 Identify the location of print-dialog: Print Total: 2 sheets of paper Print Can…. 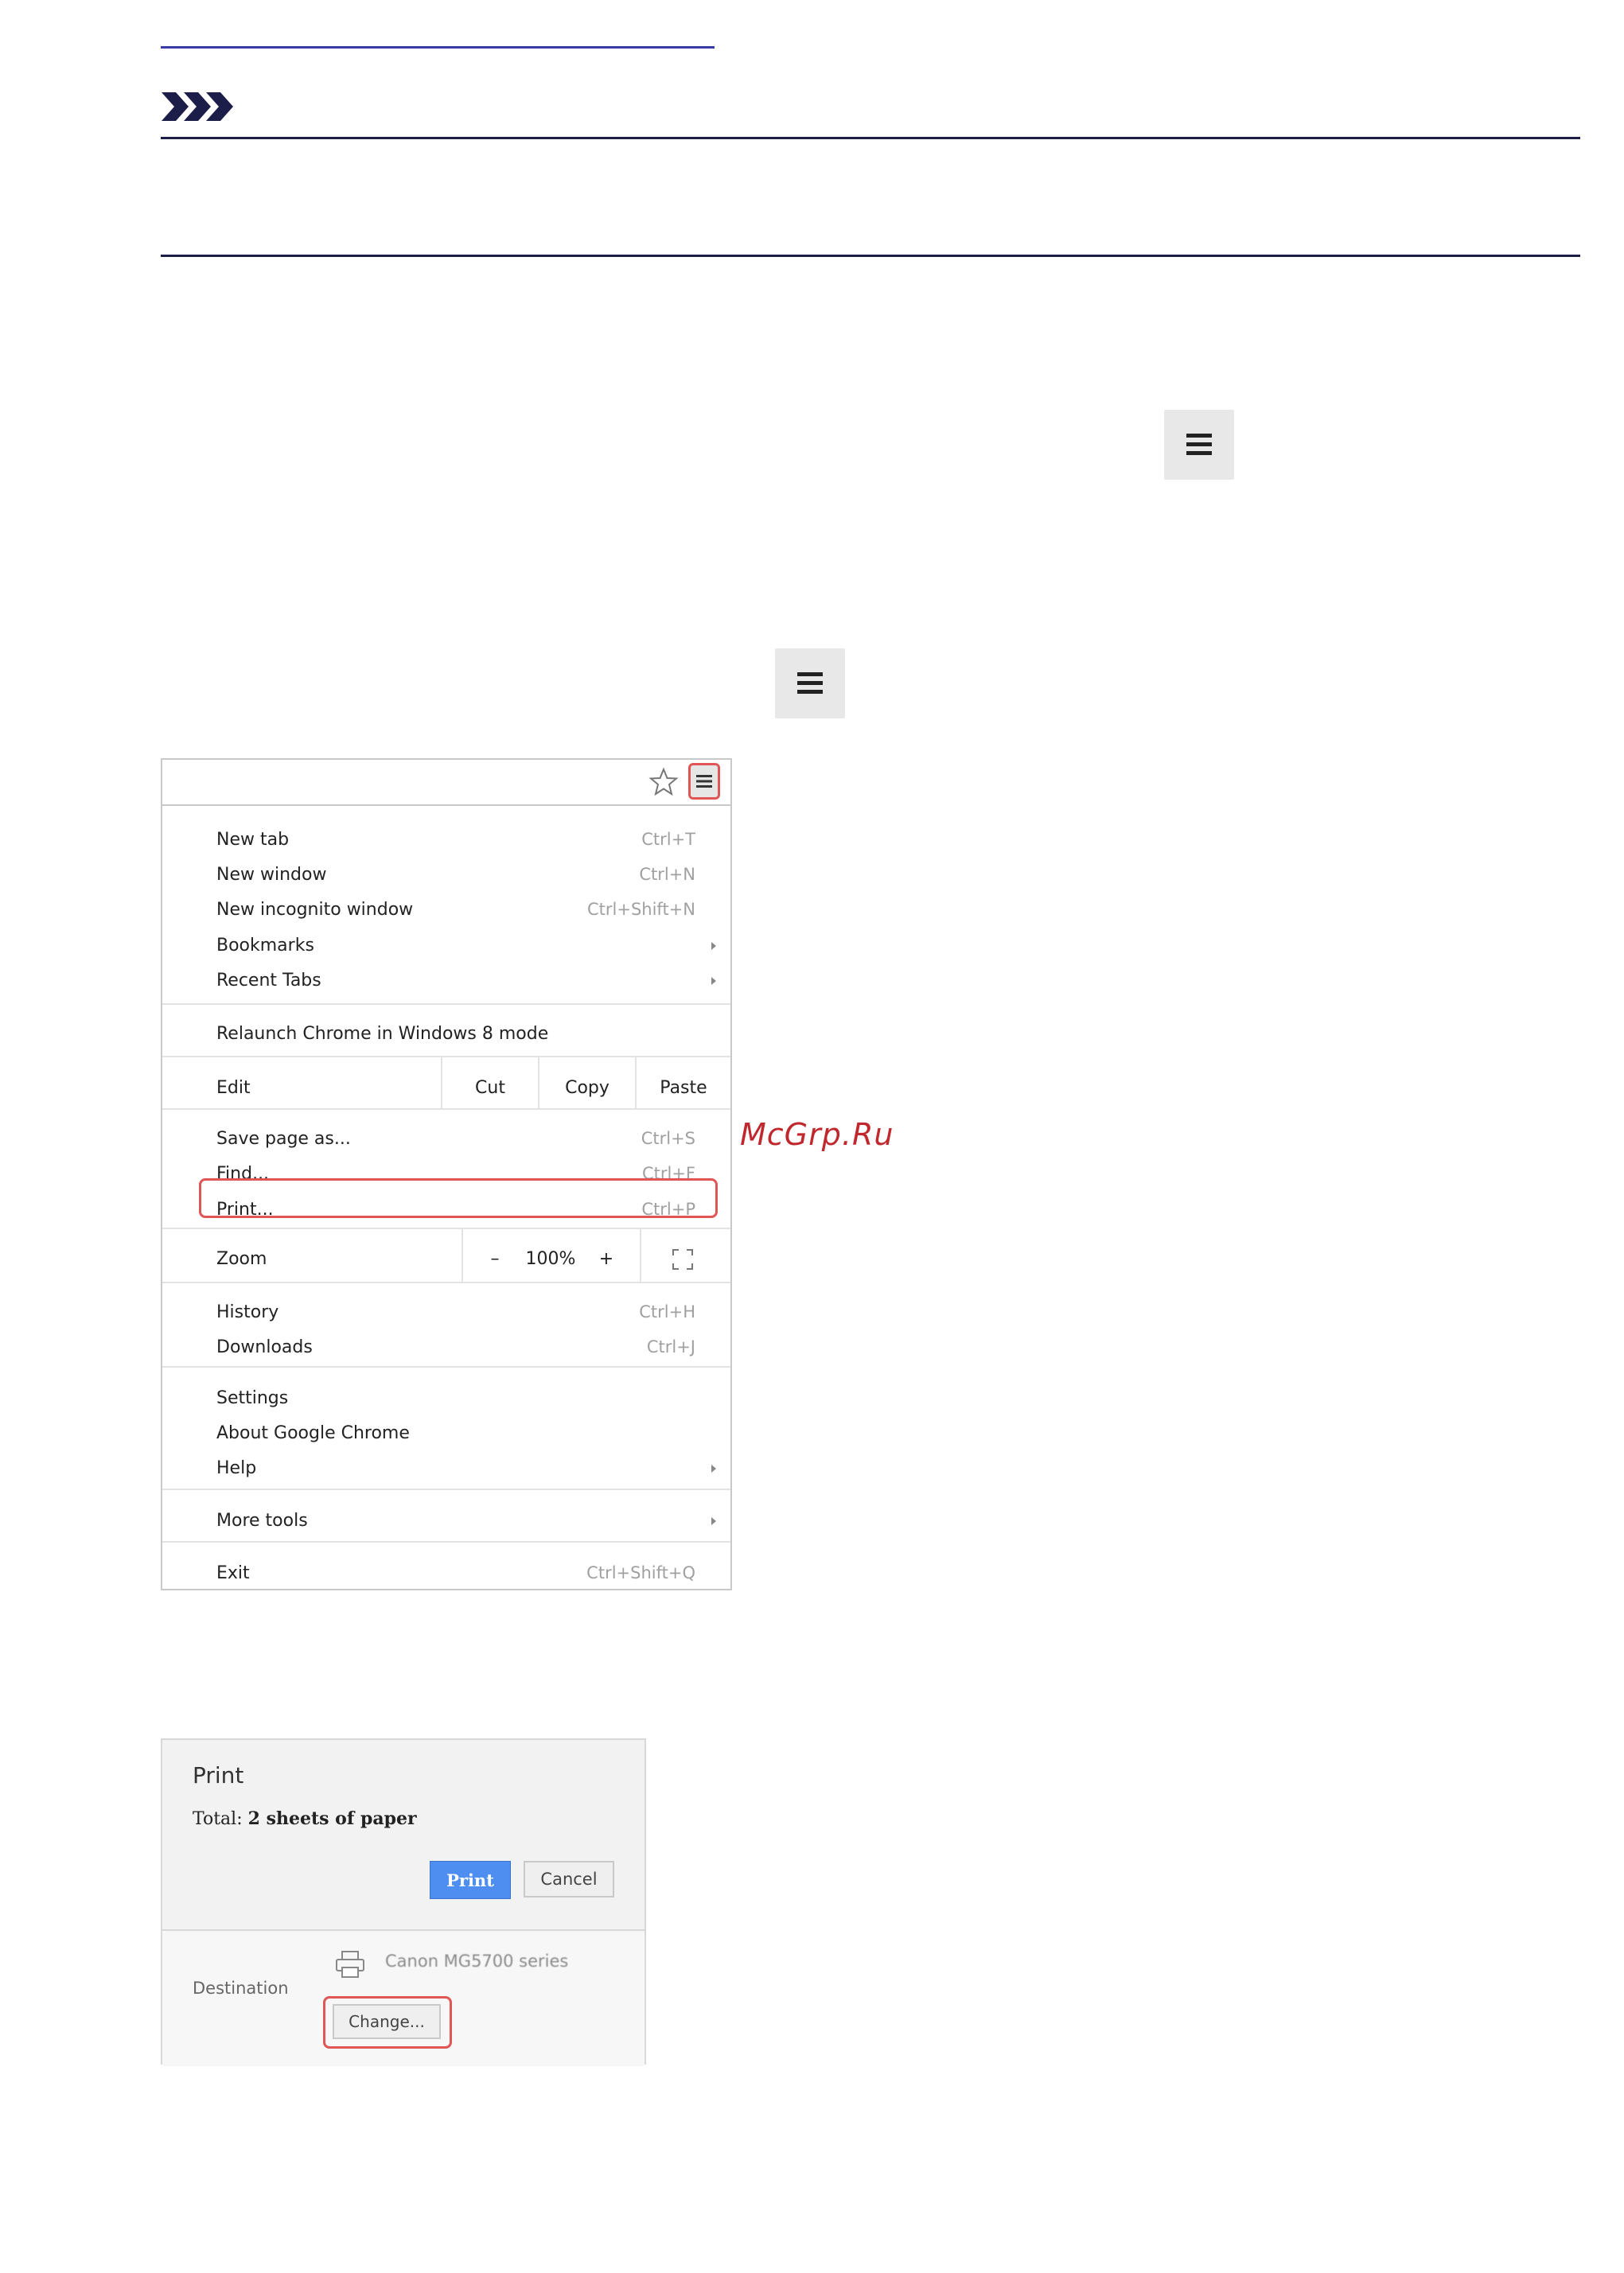
(403, 1902).